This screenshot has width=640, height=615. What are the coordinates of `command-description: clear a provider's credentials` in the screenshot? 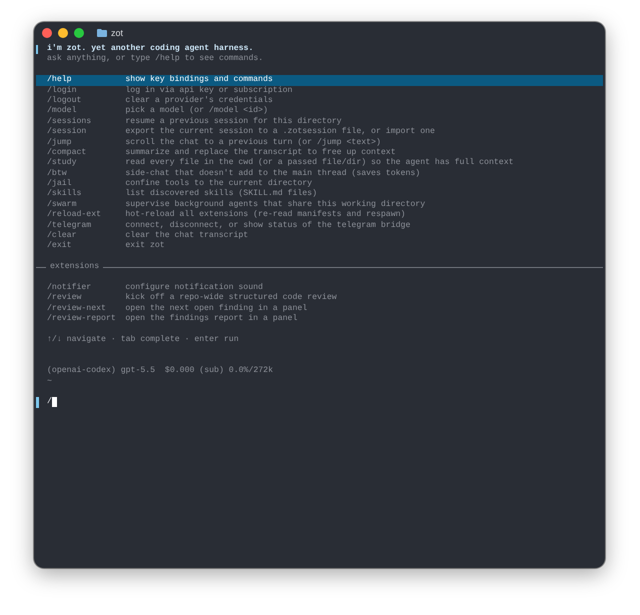 It's located at (199, 101).